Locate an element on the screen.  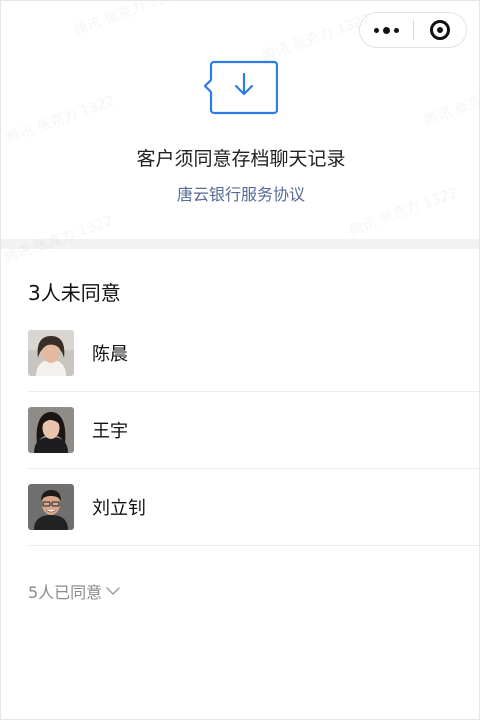
mini-program-close-icon is located at coordinates (440, 30).